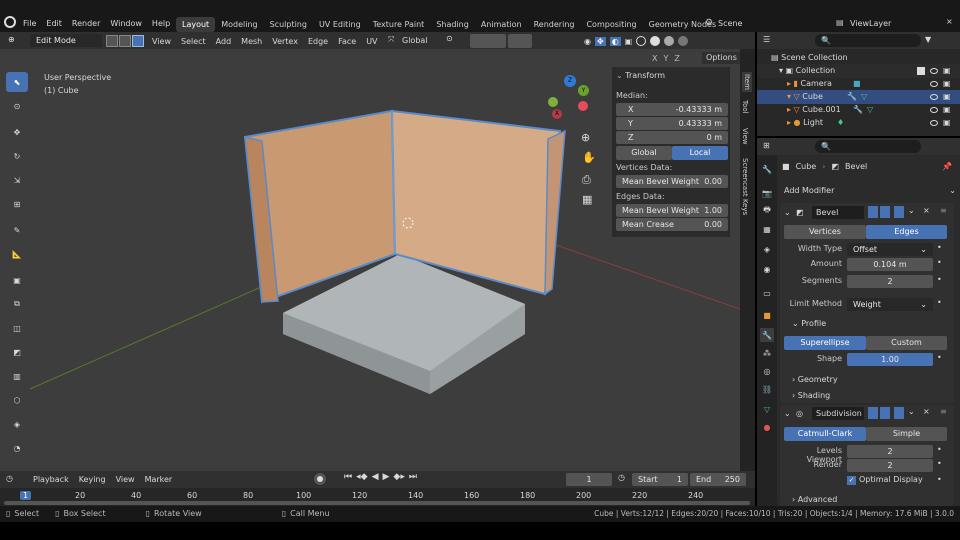 The image size is (960, 540). What do you see at coordinates (745, 136) in the screenshot?
I see `tab-view: View` at bounding box center [745, 136].